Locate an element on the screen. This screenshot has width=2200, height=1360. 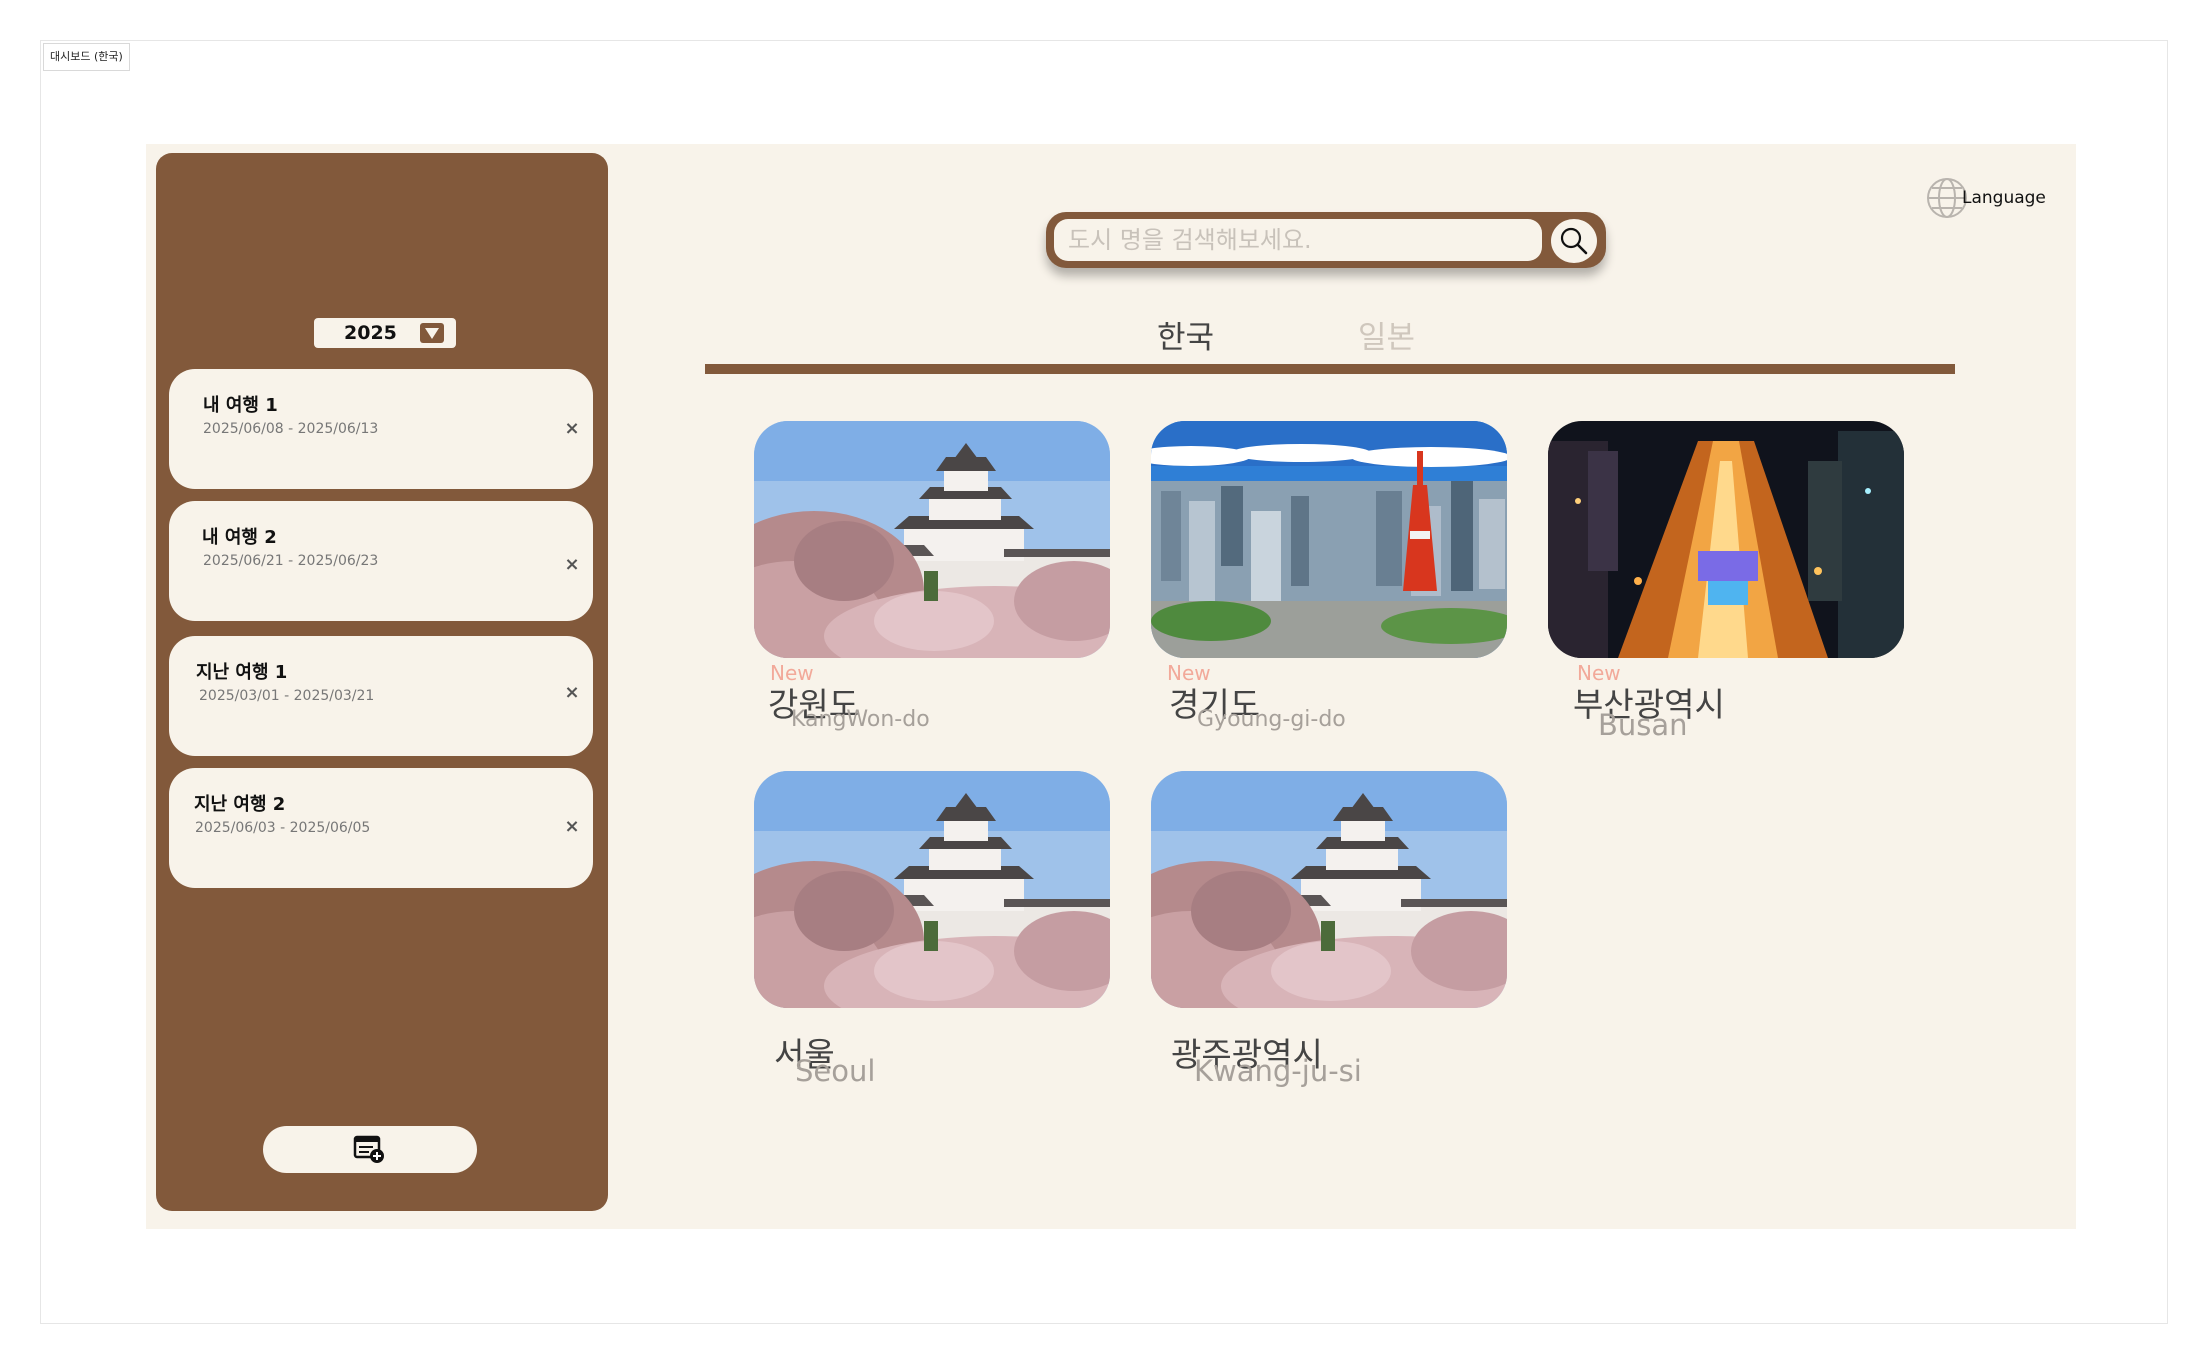
region-name-en: Kwang-ju-si is located at coordinates (1278, 1071).